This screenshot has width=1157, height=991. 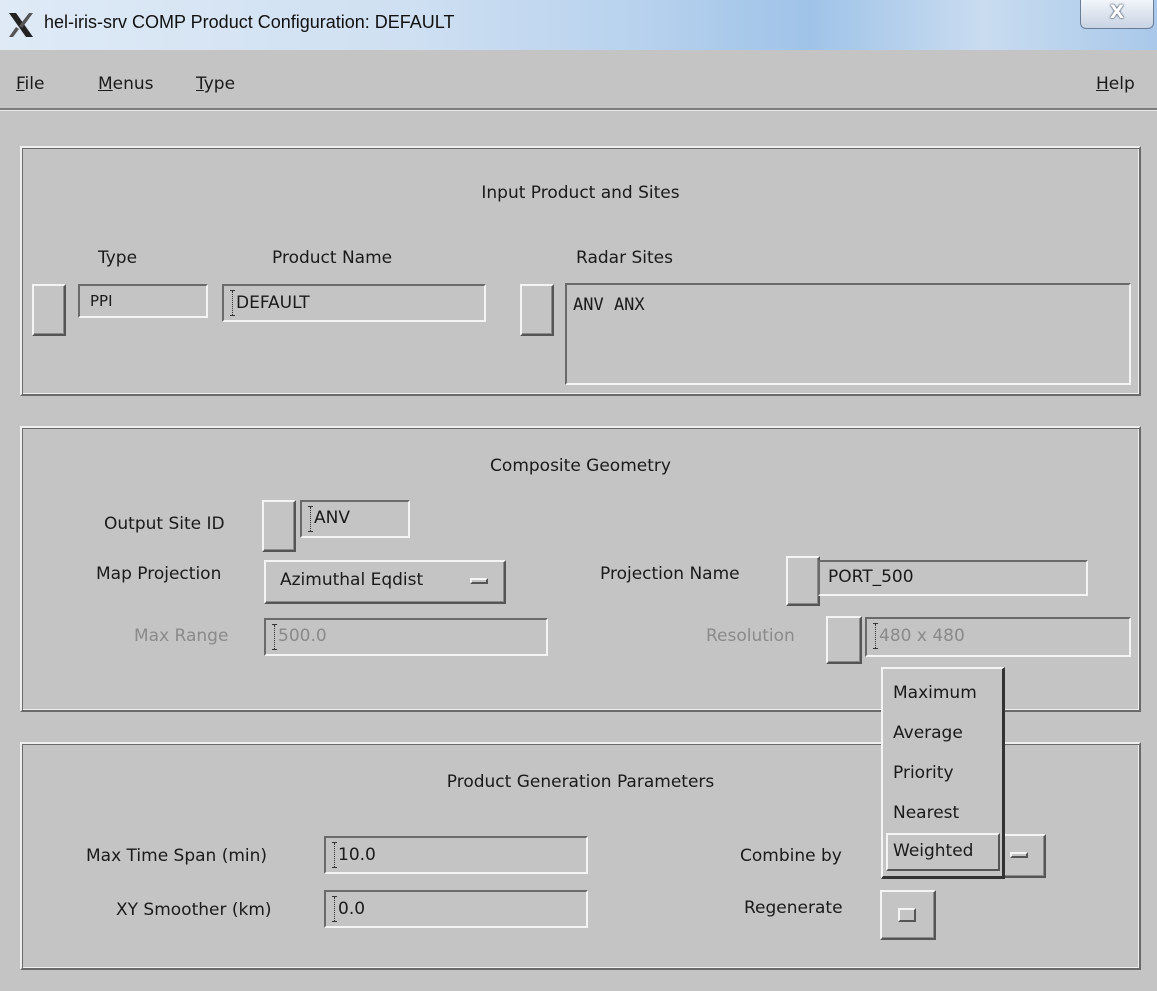 I want to click on regenerate-toggle, so click(x=908, y=915).